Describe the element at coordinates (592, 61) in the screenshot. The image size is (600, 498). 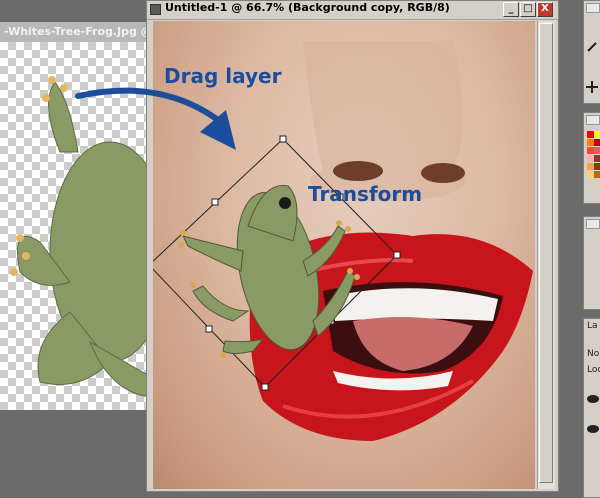
I see `palette-tool-icons` at that location.